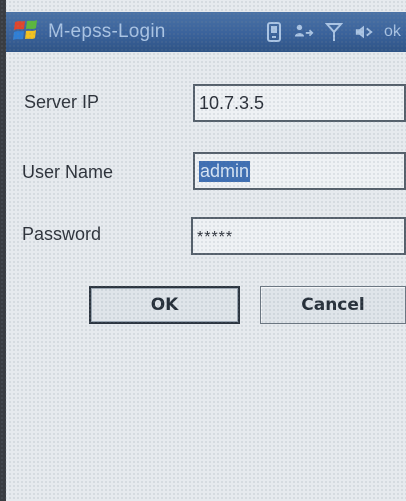  Describe the element at coordinates (164, 305) in the screenshot. I see `ok-button: OK` at that location.